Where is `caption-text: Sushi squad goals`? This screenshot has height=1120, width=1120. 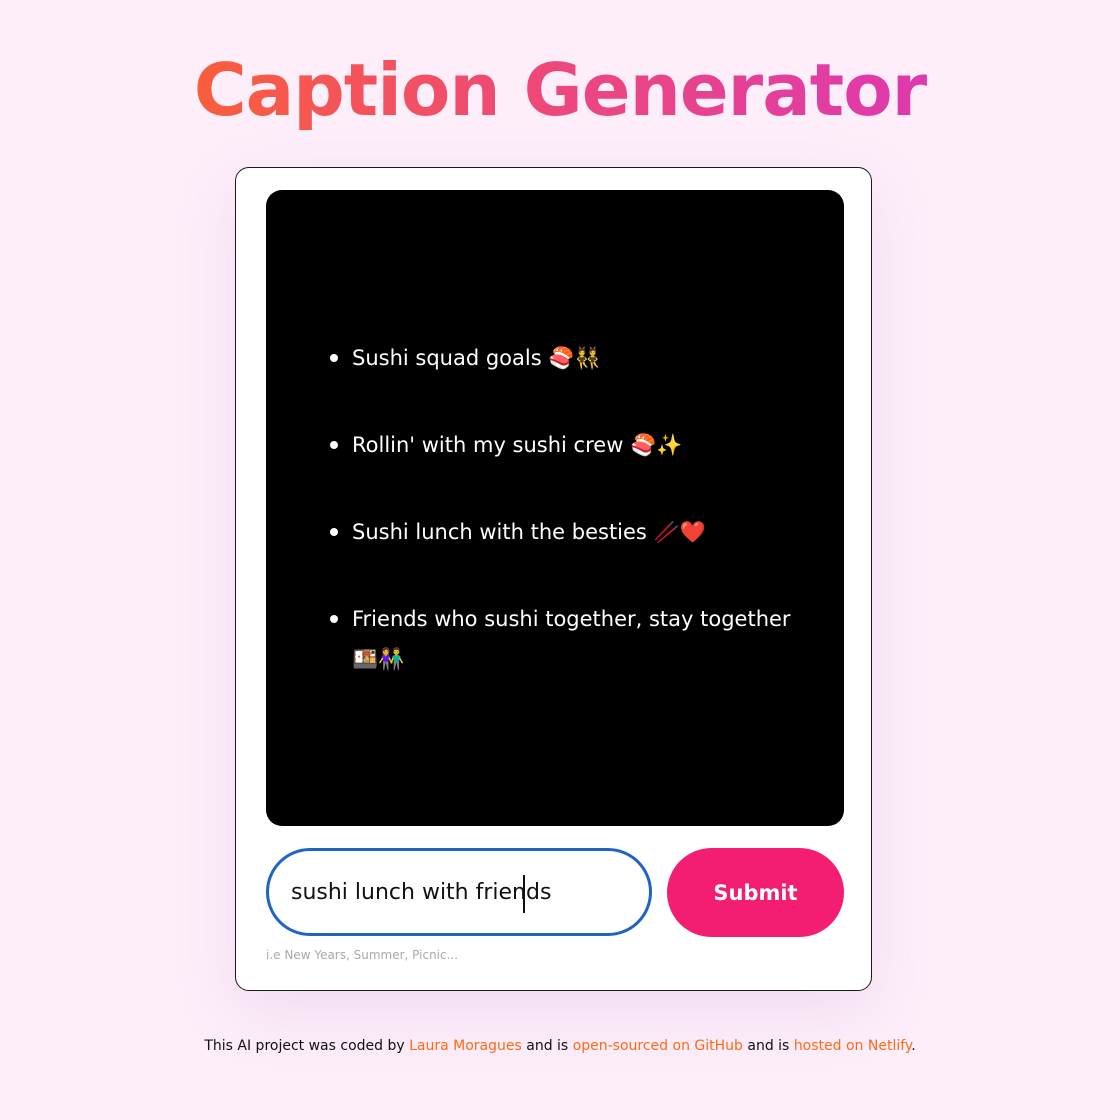 caption-text: Sushi squad goals is located at coordinates (447, 358).